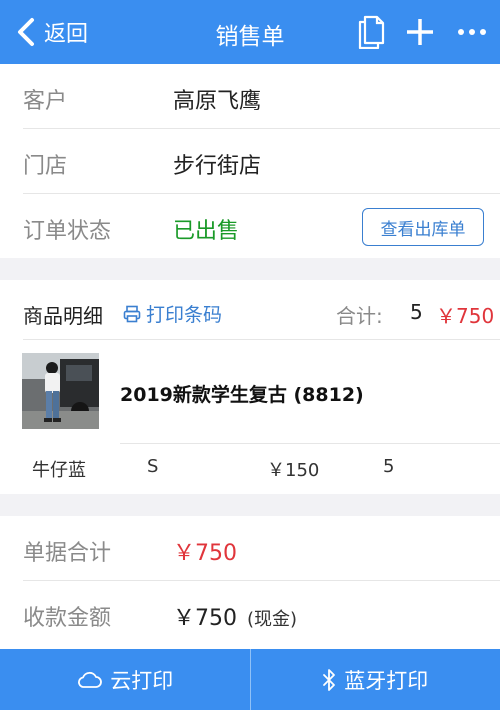 The width and height of the screenshot is (500, 710). I want to click on total-amount: ￥750, so click(465, 316).